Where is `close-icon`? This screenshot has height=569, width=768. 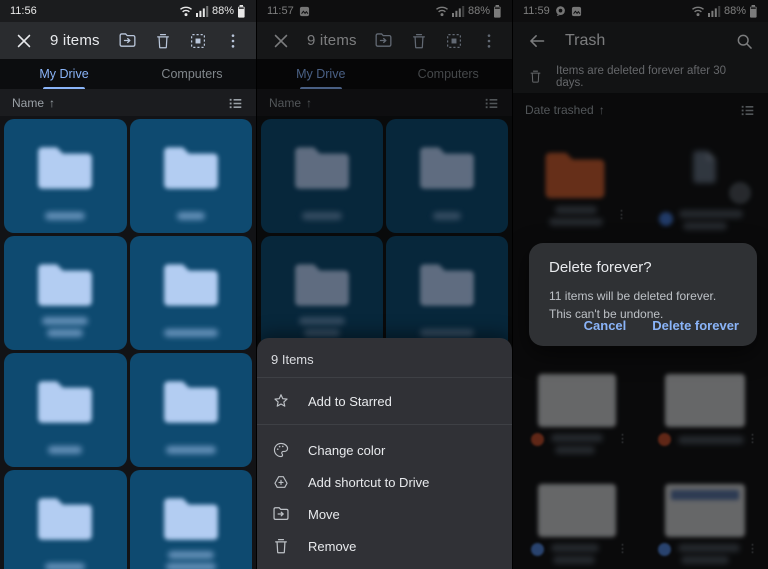 close-icon is located at coordinates (24, 41).